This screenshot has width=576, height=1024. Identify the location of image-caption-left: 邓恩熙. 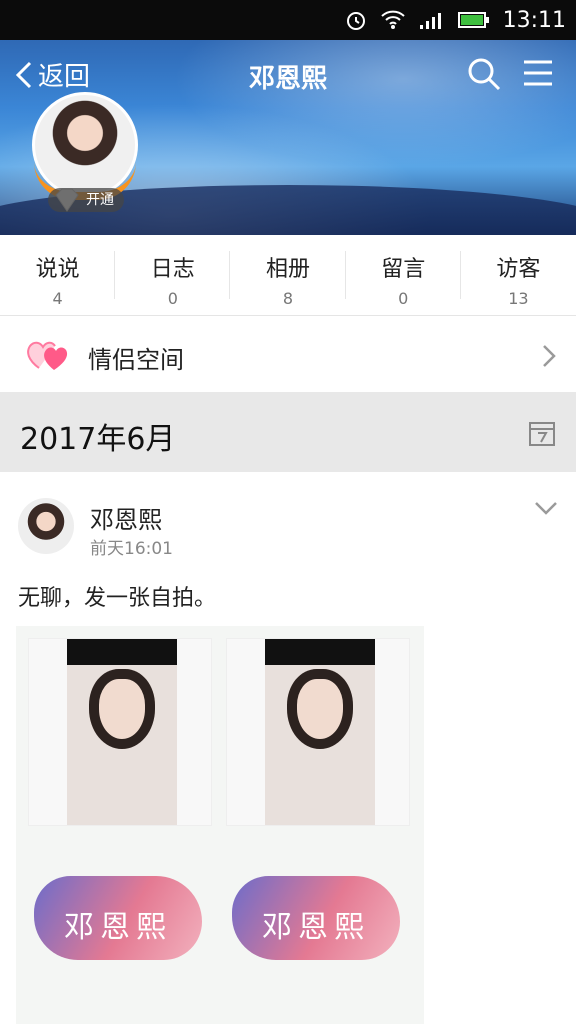
(118, 927).